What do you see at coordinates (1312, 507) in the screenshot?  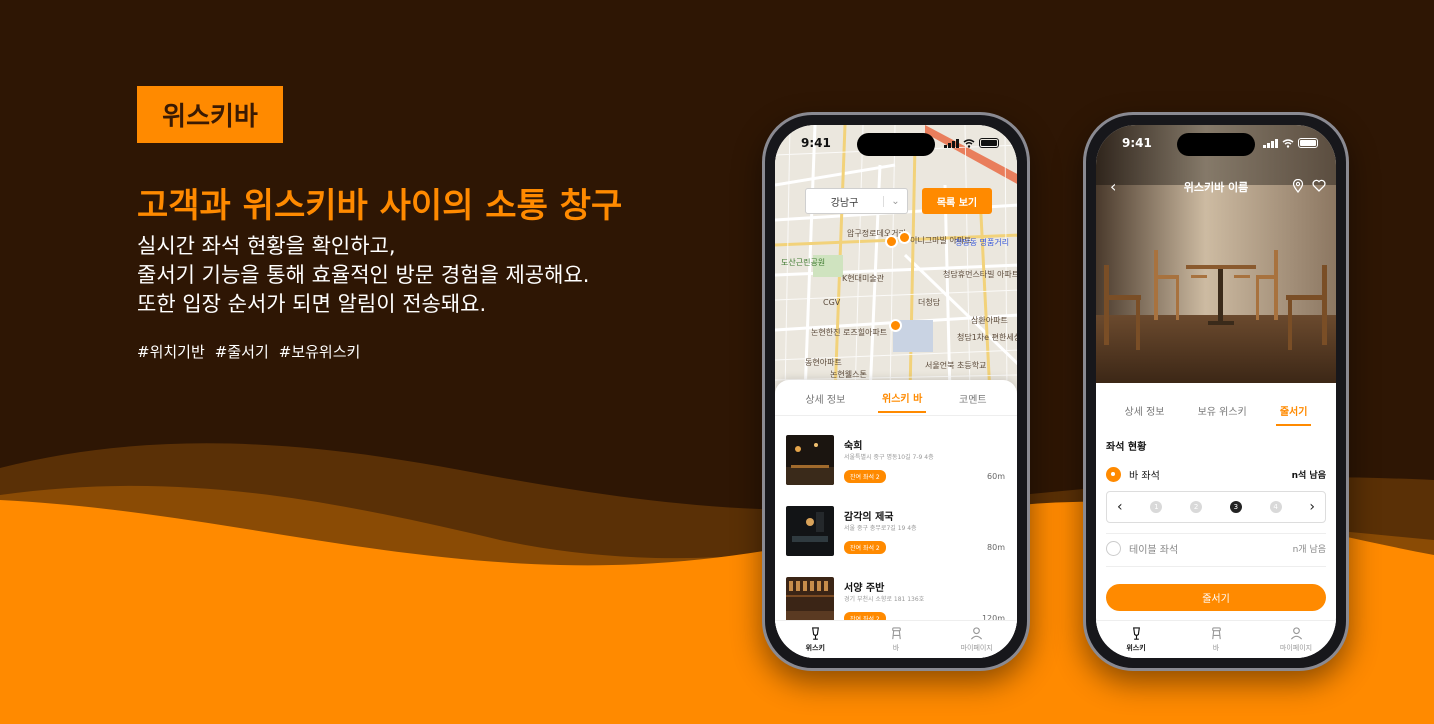 I see `chevron-right-icon: ›` at bounding box center [1312, 507].